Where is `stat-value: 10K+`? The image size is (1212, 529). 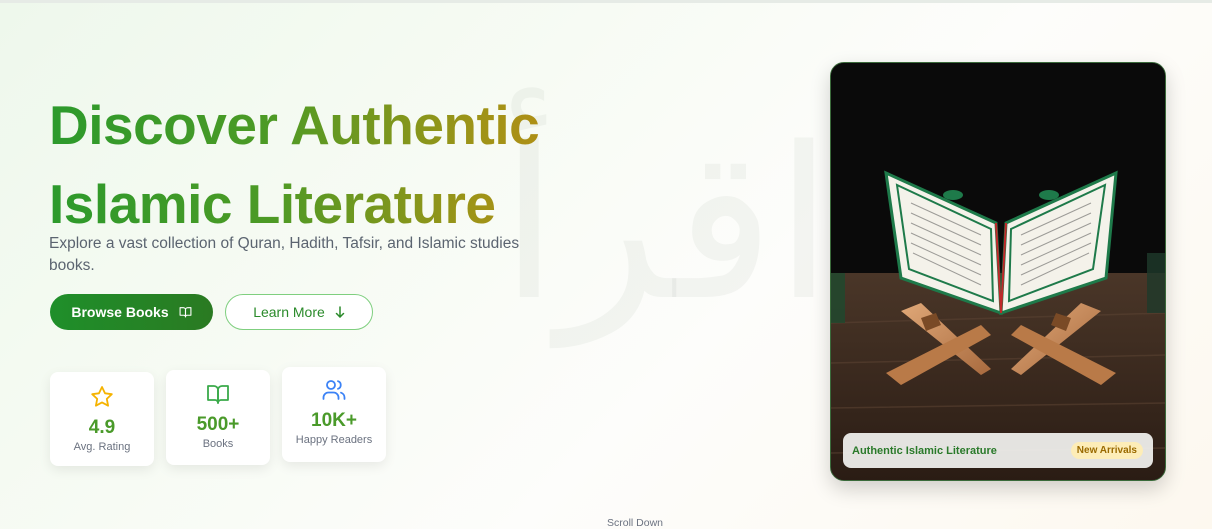
stat-value: 10K+ is located at coordinates (334, 420).